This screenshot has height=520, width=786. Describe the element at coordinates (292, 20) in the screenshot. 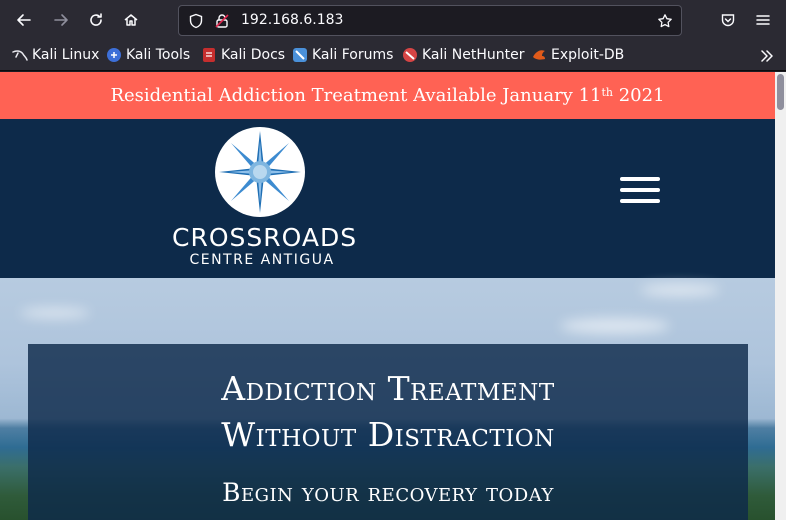

I see `url-text: 192.168.6.183` at that location.